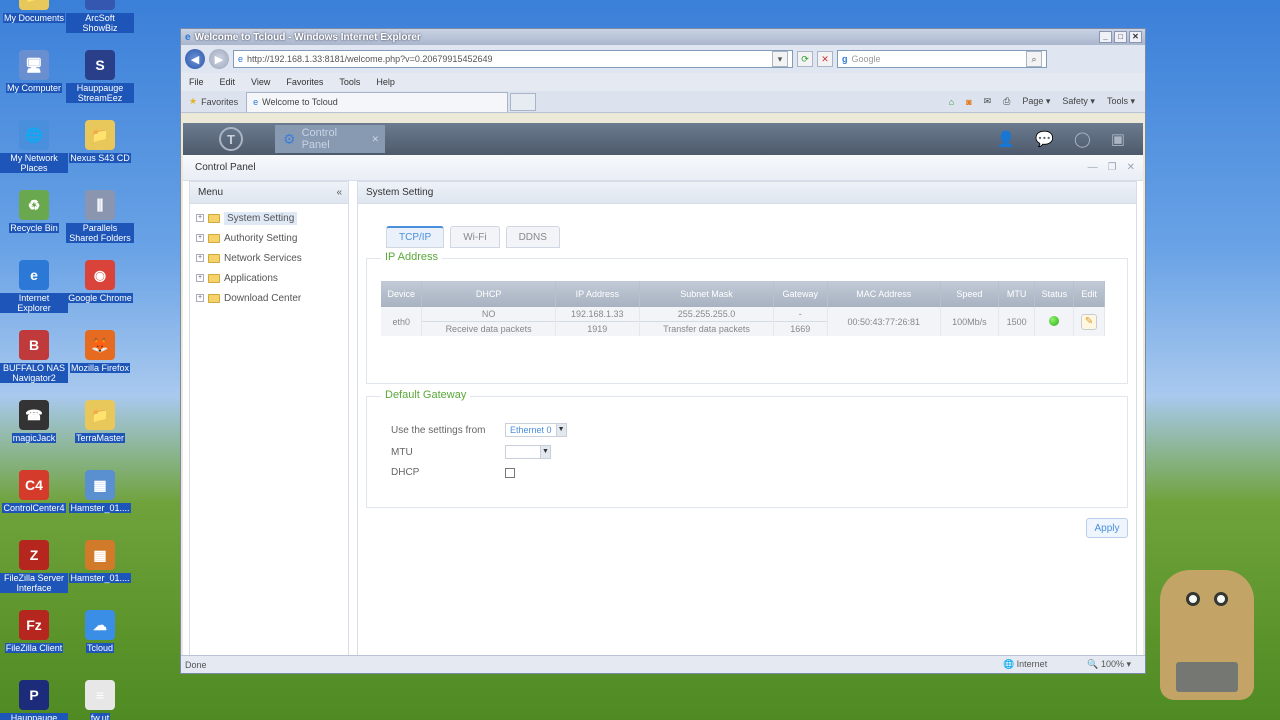  Describe the element at coordinates (195, 59) in the screenshot. I see `back-button: ◀` at that location.